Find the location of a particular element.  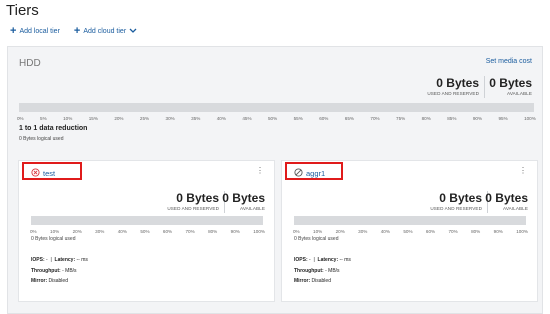

tick-label: 85% is located at coordinates (452, 118).